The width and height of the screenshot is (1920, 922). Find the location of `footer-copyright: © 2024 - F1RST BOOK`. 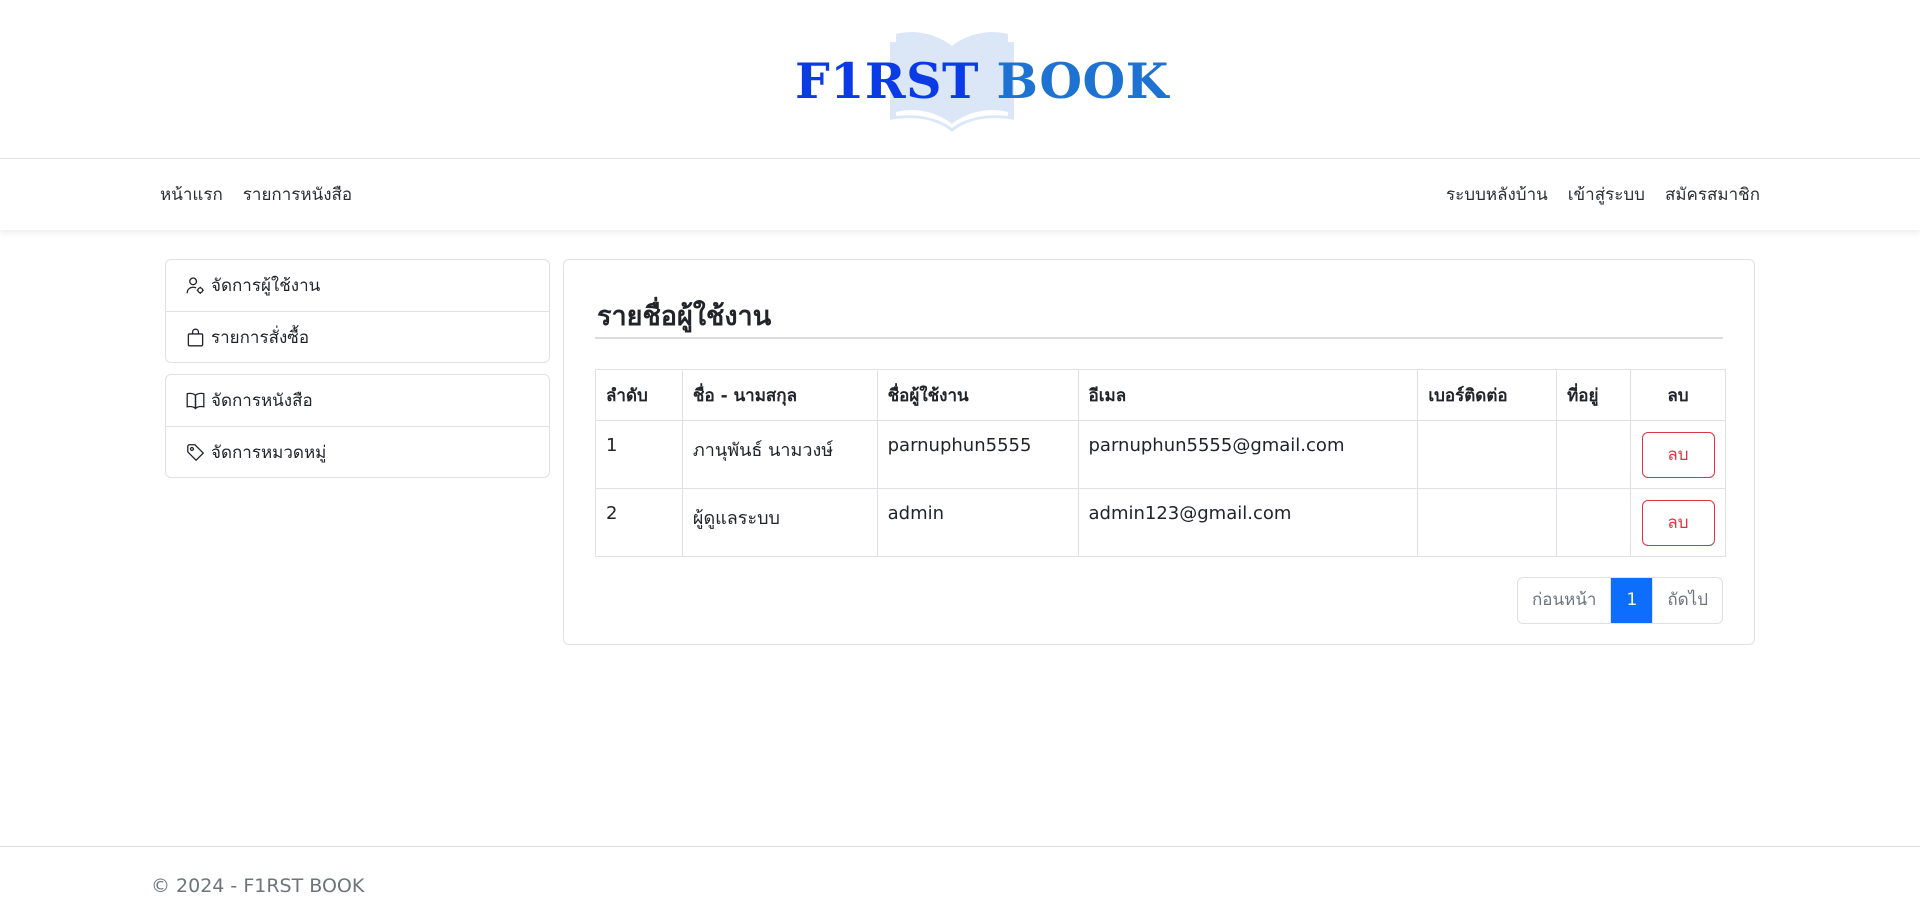

footer-copyright: © 2024 - F1RST BOOK is located at coordinates (258, 886).